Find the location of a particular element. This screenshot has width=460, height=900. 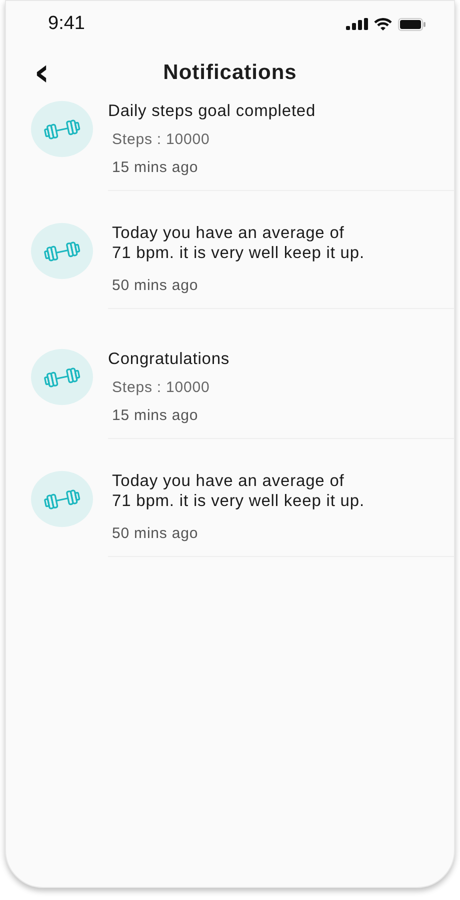

notification-title: Congratulations is located at coordinates (169, 359).